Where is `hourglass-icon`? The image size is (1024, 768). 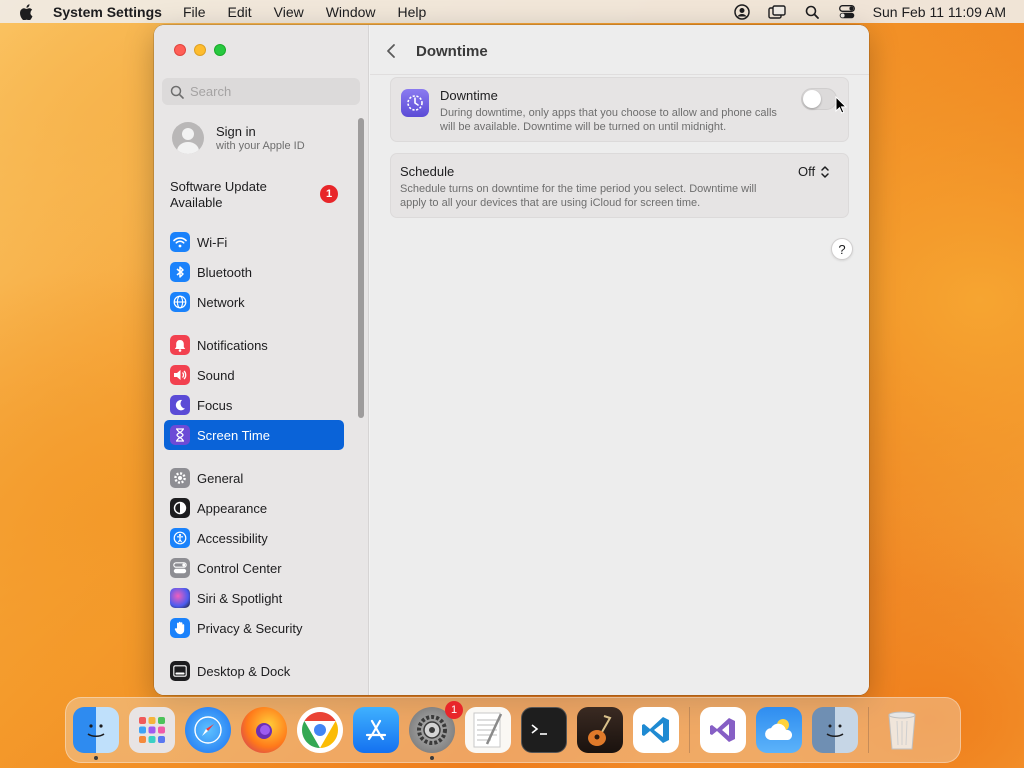 hourglass-icon is located at coordinates (180, 435).